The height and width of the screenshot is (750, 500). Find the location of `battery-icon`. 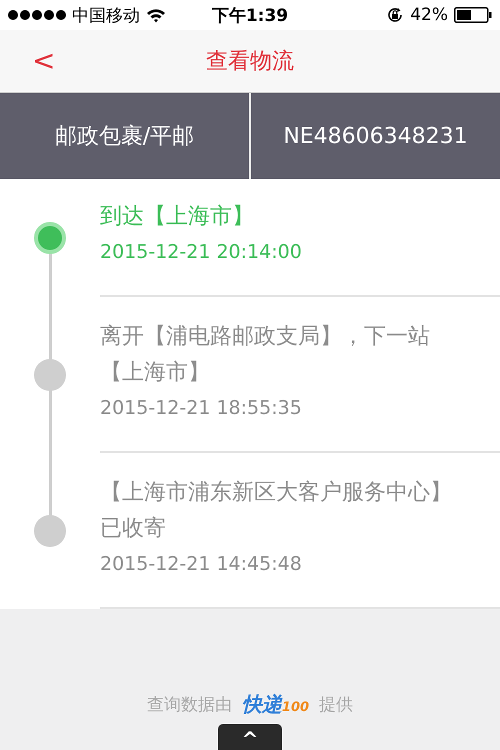

battery-icon is located at coordinates (473, 15).